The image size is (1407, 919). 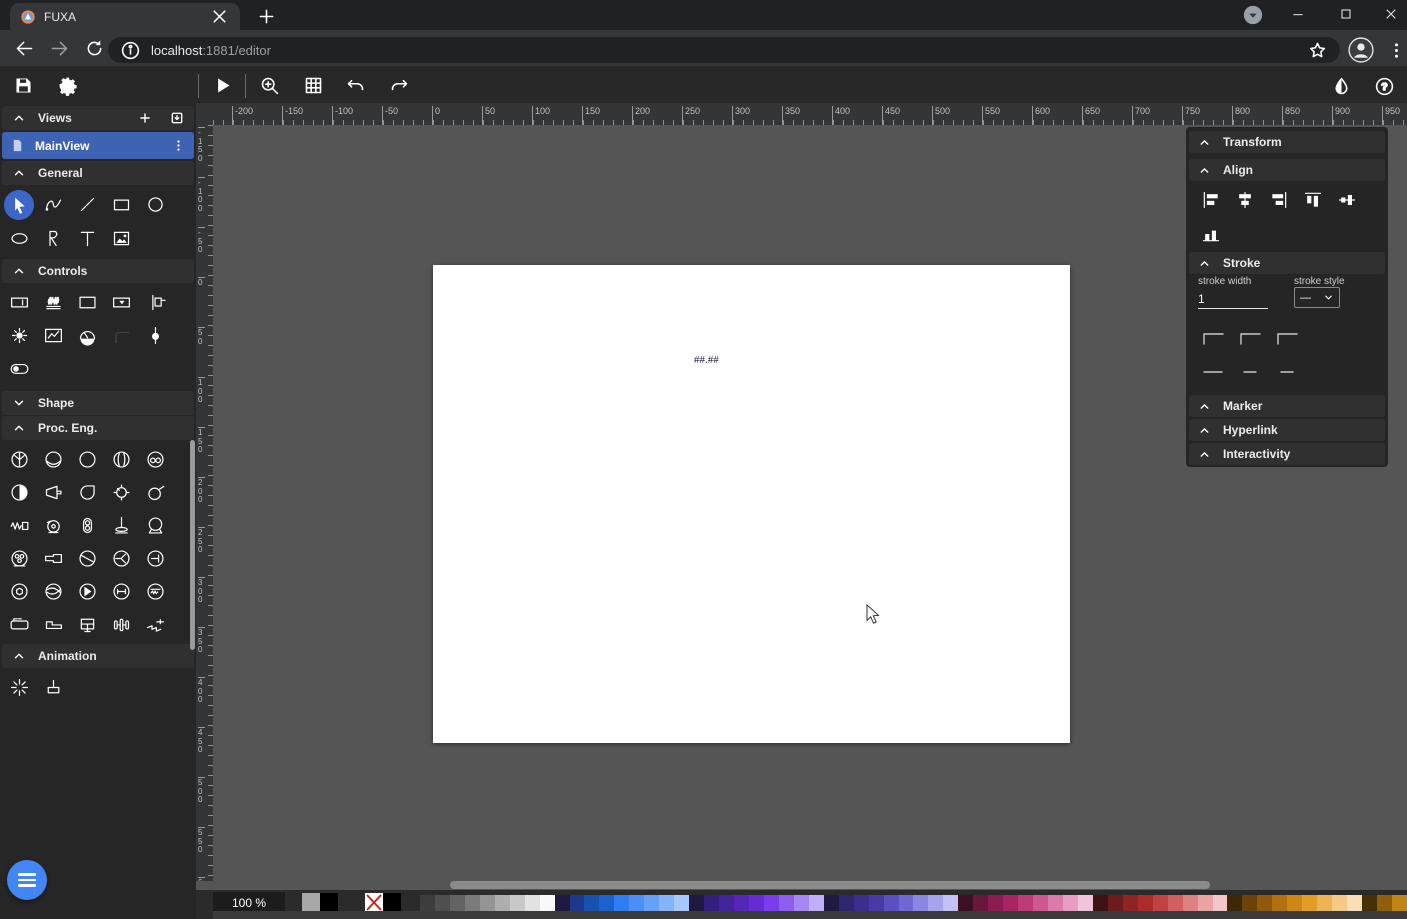 I want to click on section-header-controls: Controls, so click(x=98, y=271).